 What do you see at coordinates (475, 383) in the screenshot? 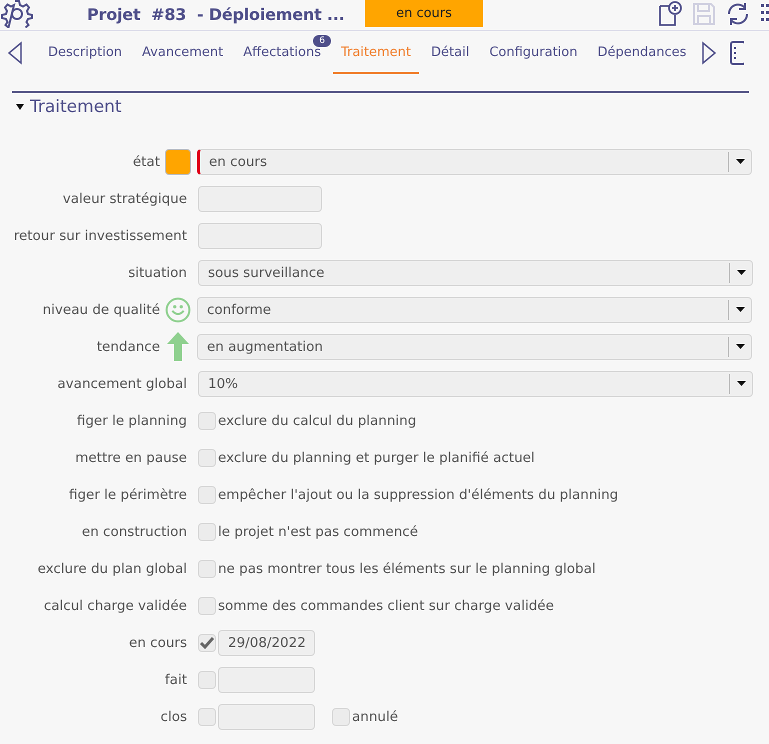
I see `select-field: 10%` at bounding box center [475, 383].